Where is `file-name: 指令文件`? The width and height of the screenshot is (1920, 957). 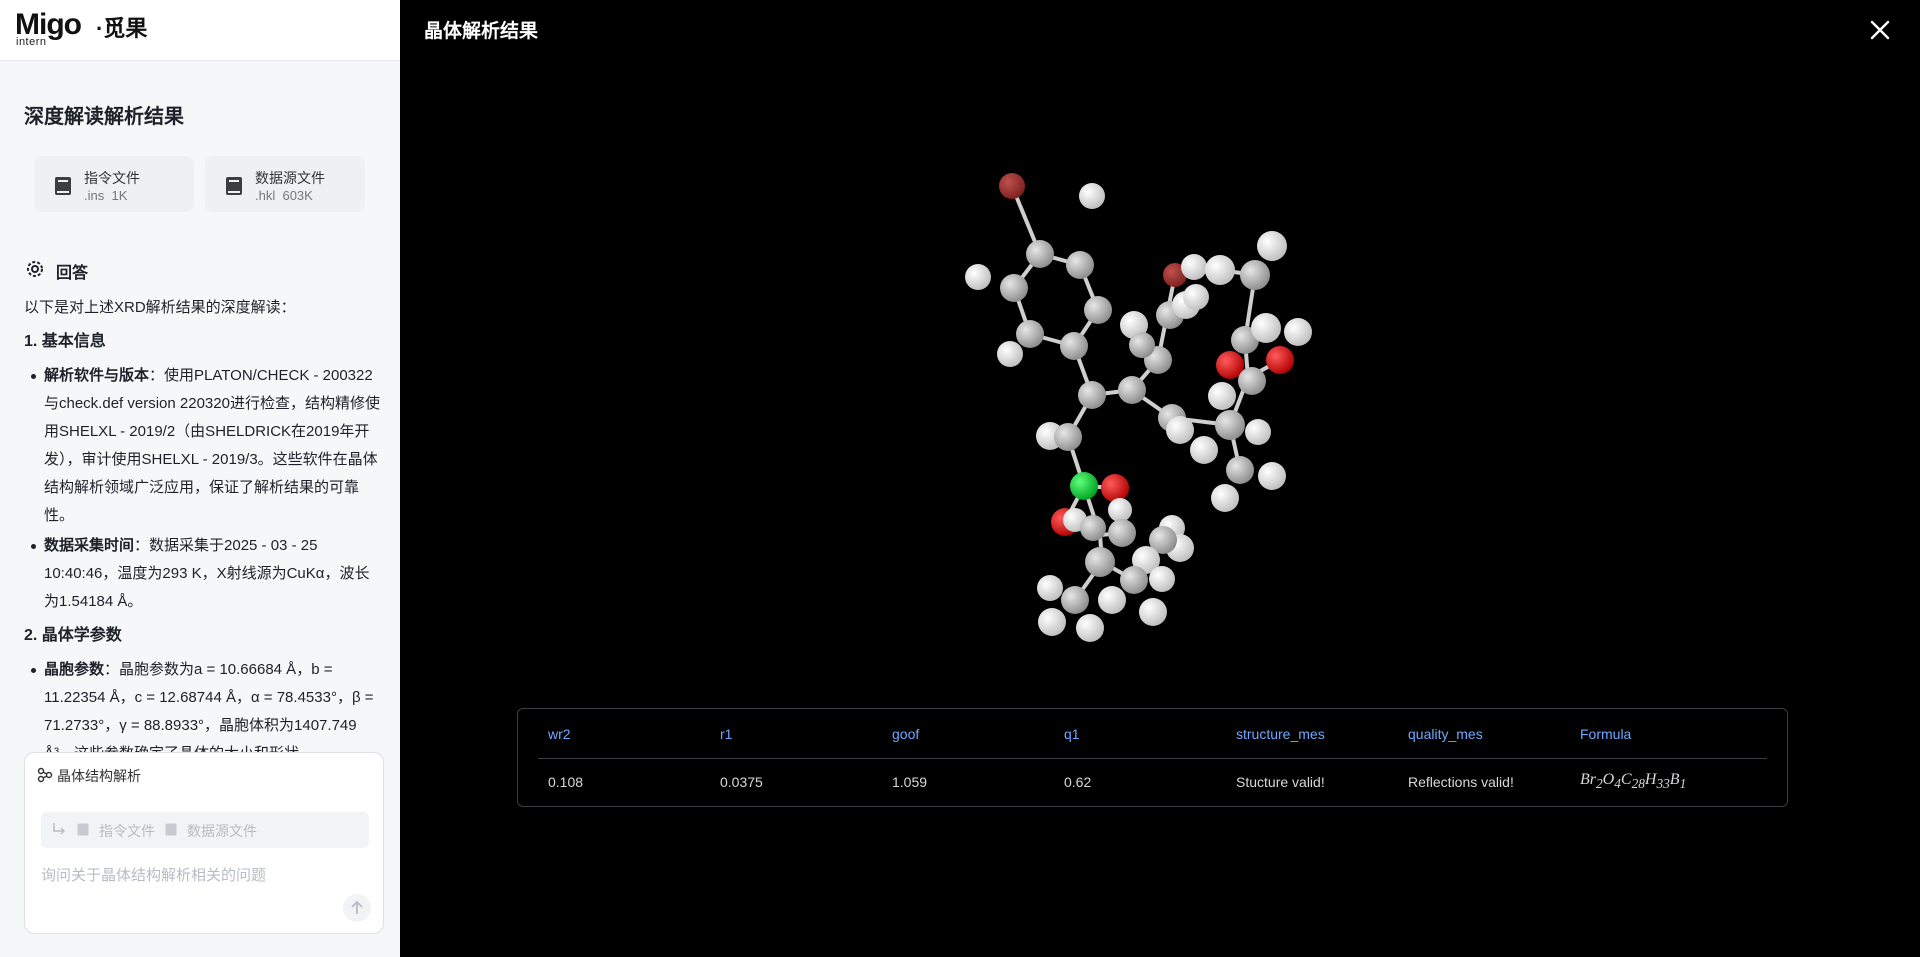 file-name: 指令文件 is located at coordinates (112, 178).